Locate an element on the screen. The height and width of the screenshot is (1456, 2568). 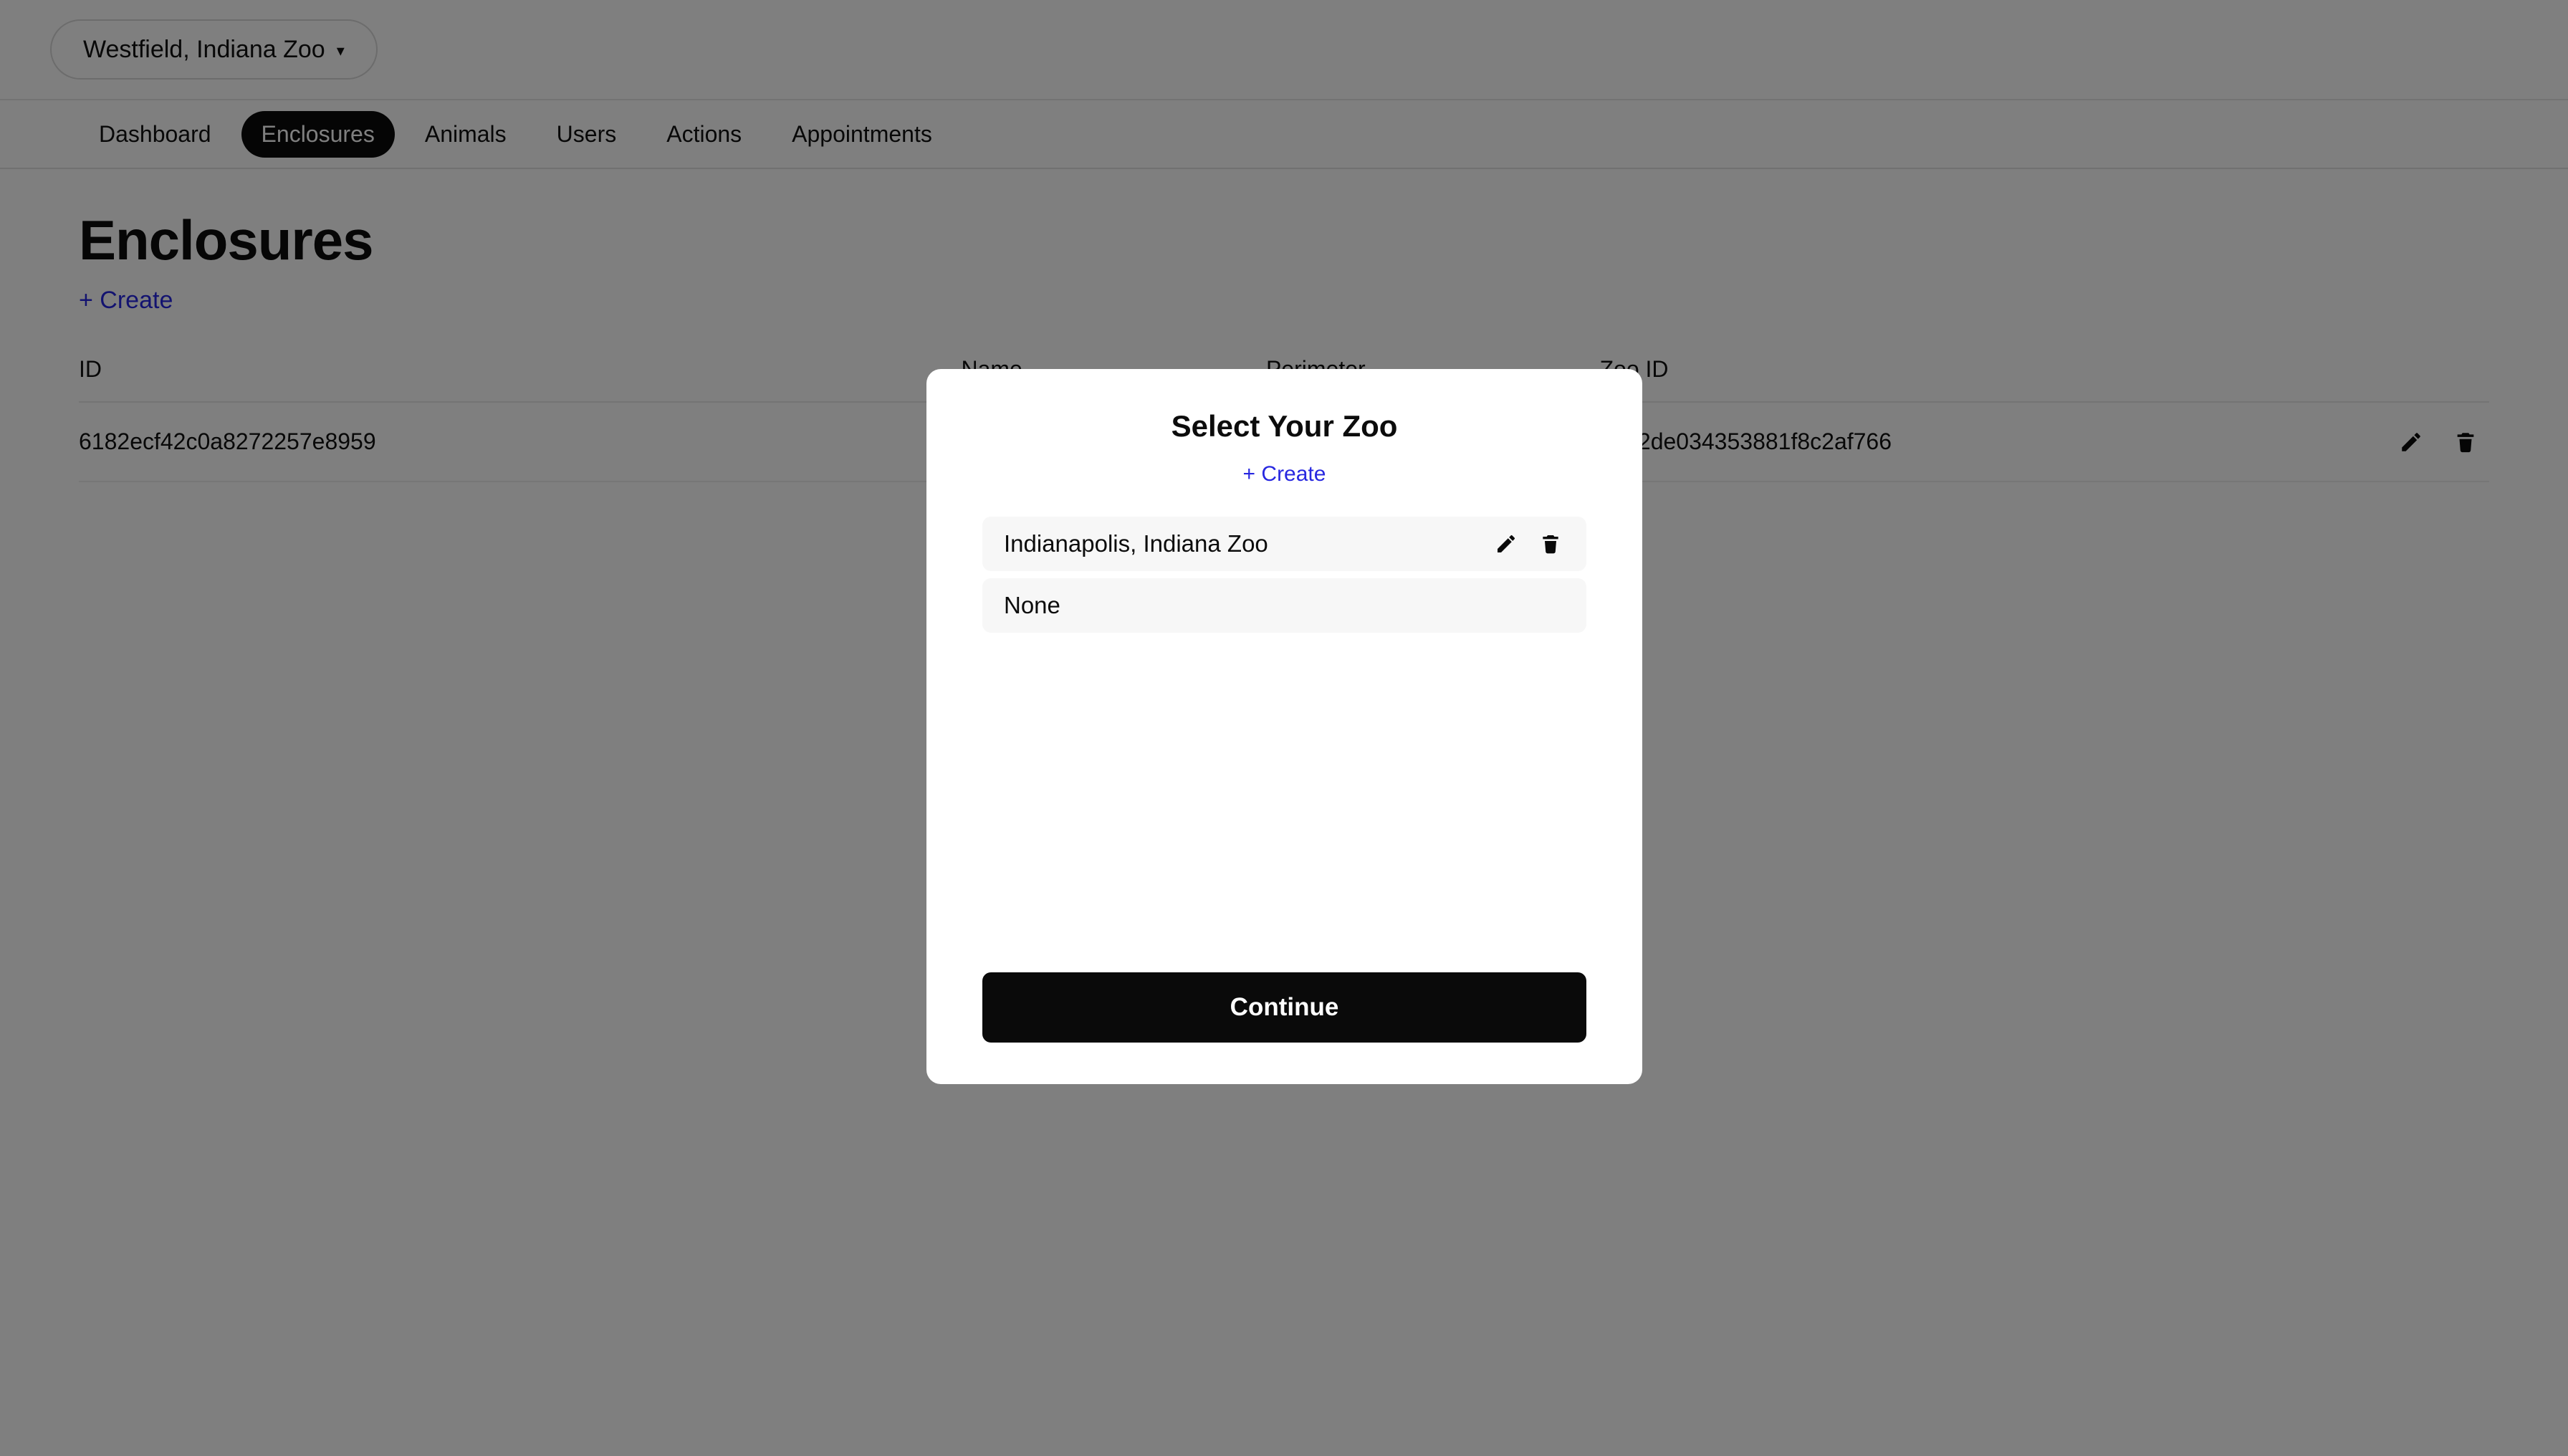
zoo-list: Indianapolis, Indiana Zoo None is located at coordinates (1284, 744).